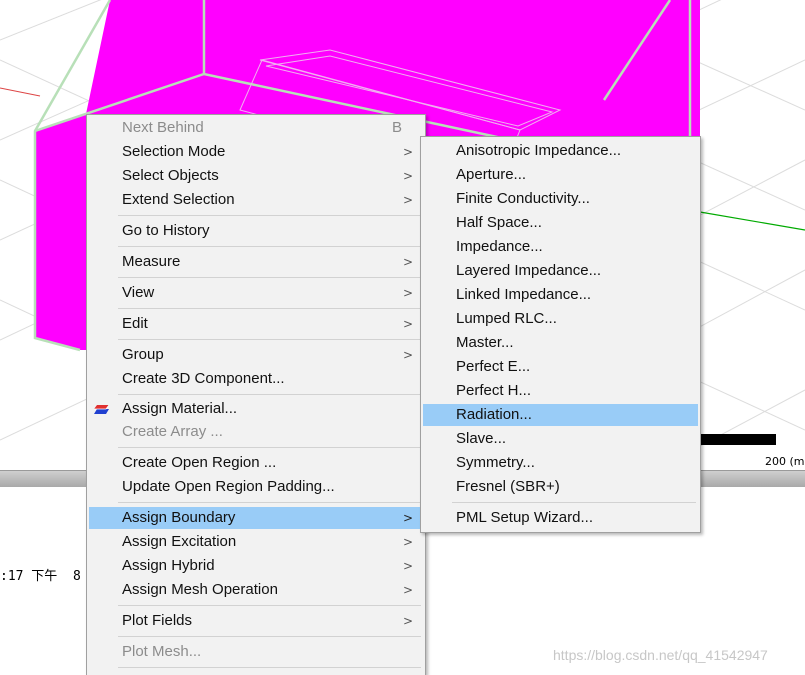 The height and width of the screenshot is (675, 805). What do you see at coordinates (256, 176) in the screenshot?
I see `menu-item-select-objects: Select Objects >` at bounding box center [256, 176].